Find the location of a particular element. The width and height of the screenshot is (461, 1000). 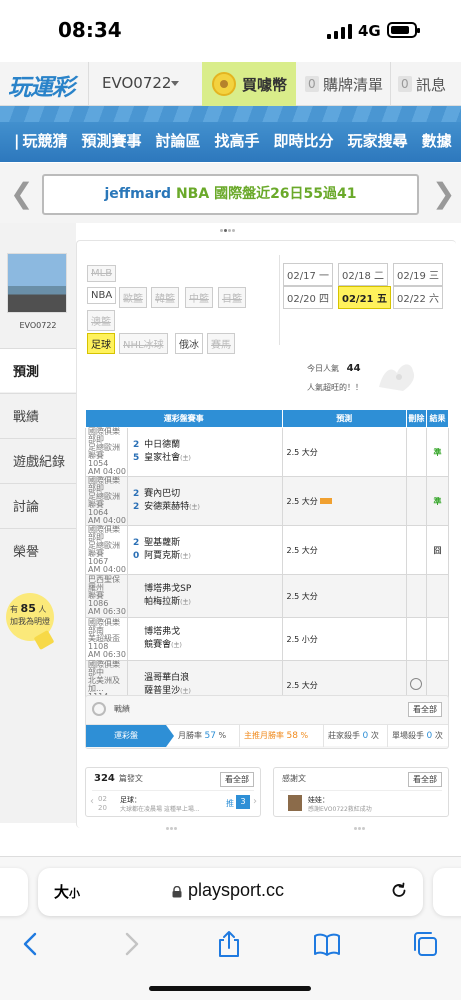

record-tab-lottery: 運彩盤 is located at coordinates (130, 736).